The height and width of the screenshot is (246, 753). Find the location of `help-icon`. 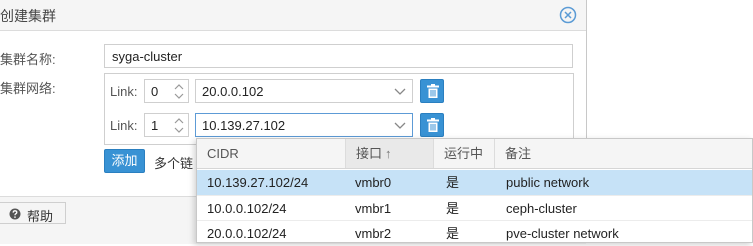

help-icon is located at coordinates (15, 214).